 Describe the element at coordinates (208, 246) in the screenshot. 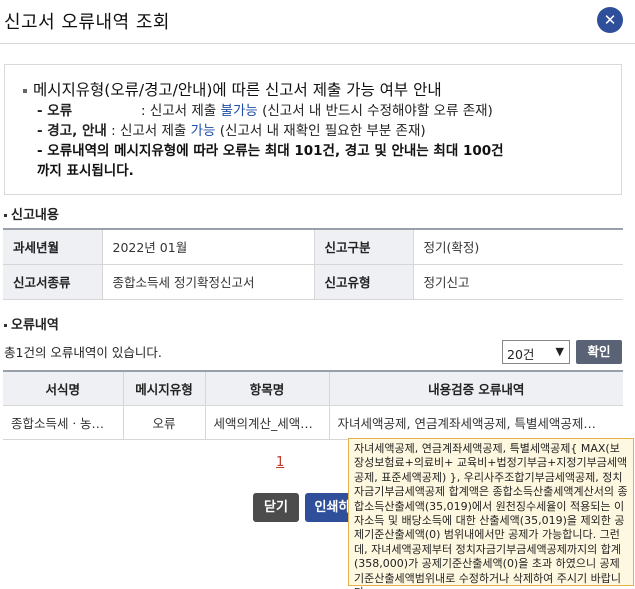

I see `value-tax-period: 2022년 01월` at that location.